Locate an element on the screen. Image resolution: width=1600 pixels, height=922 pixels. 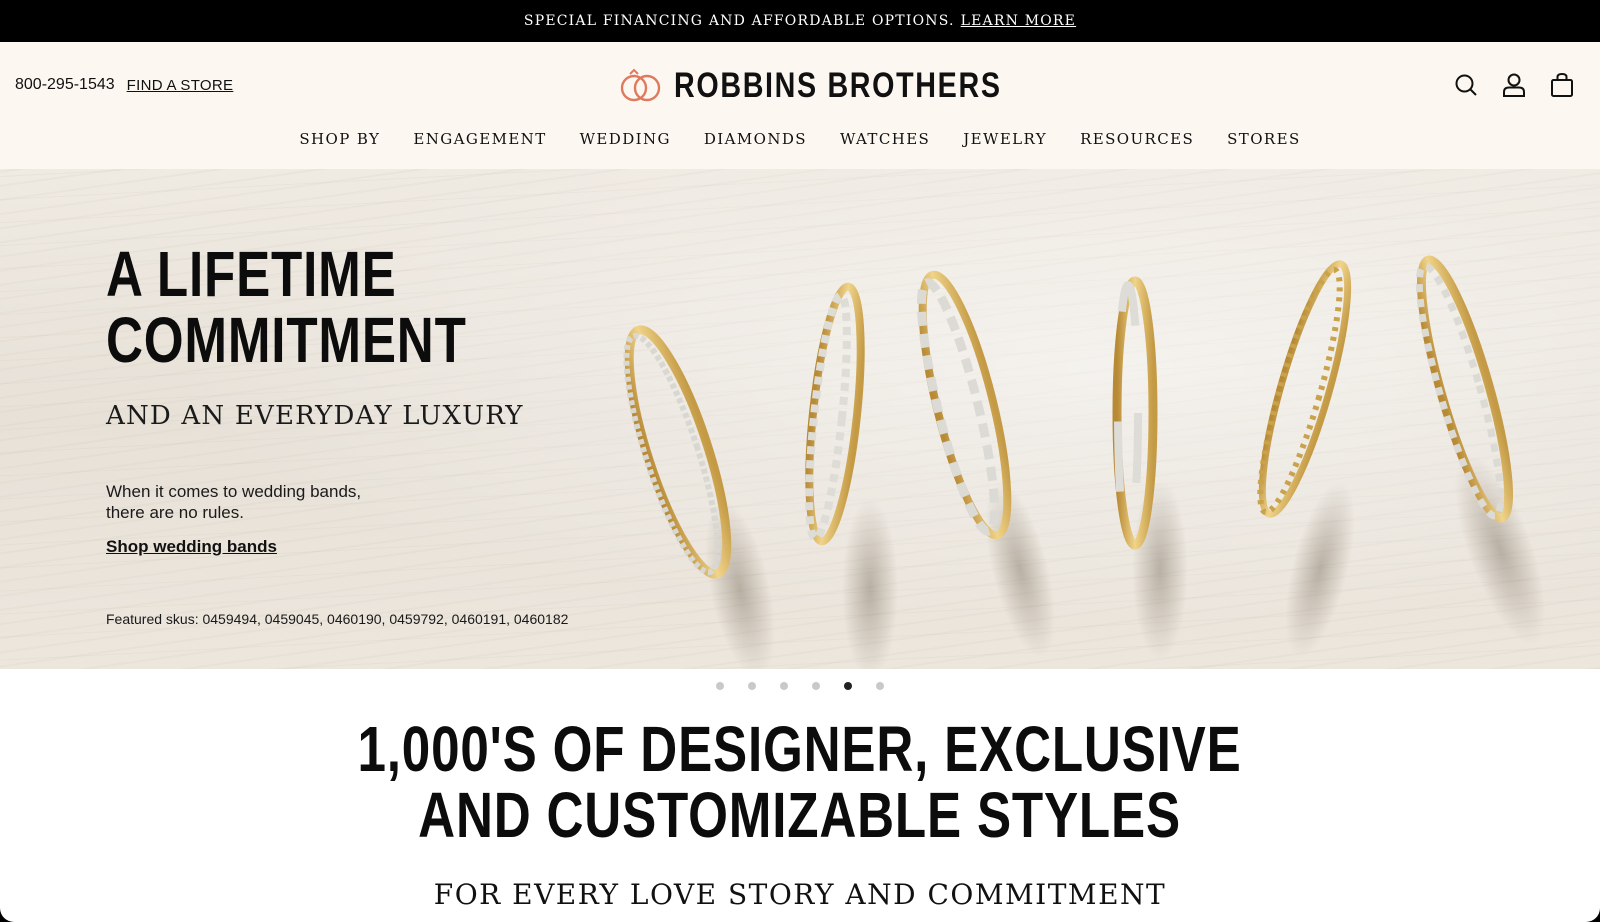
find-store-link: FIND A STORE is located at coordinates (180, 85).